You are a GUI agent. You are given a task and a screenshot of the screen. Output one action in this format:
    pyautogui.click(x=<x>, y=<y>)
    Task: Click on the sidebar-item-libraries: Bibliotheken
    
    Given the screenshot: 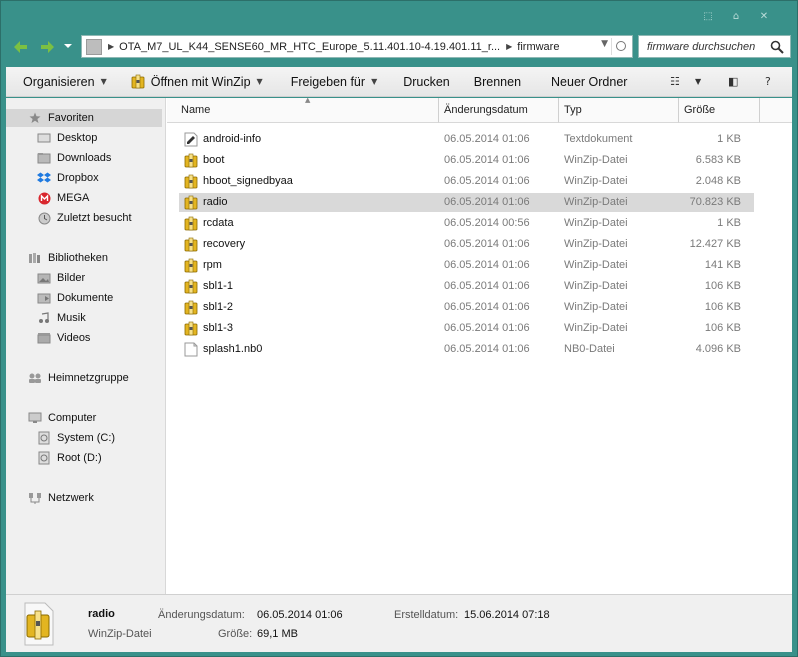 What is the action you would take?
    pyautogui.click(x=84, y=258)
    